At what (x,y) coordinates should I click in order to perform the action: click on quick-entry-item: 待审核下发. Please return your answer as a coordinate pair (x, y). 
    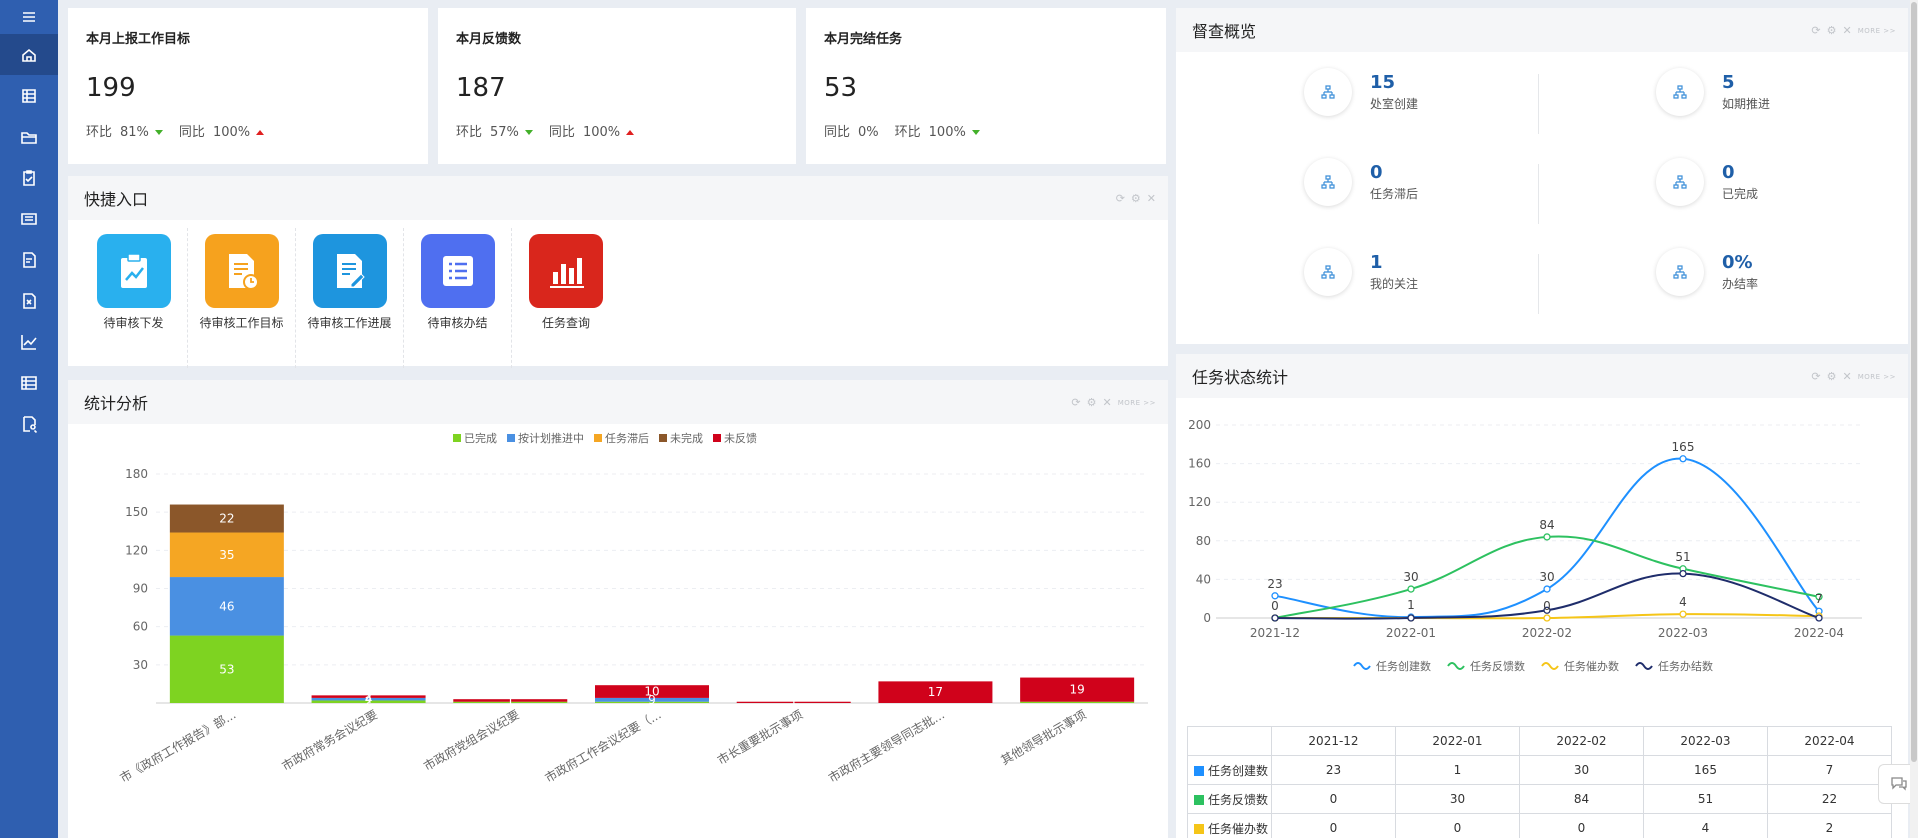
    Looking at the image, I should click on (134, 298).